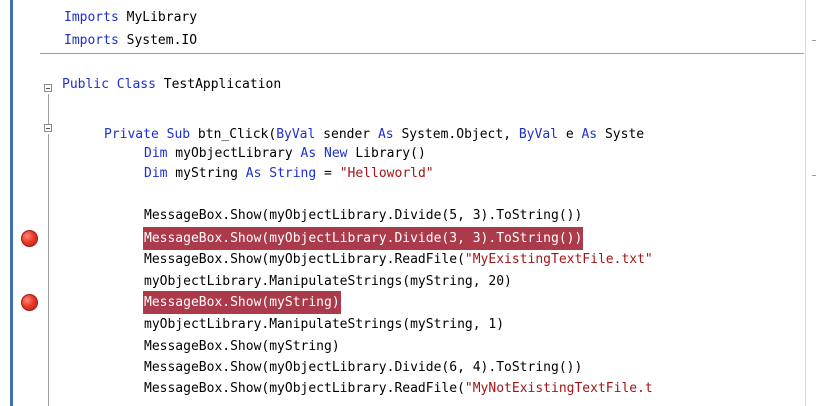 This screenshot has width=818, height=406. What do you see at coordinates (136, 84) in the screenshot?
I see `keyword: Class` at bounding box center [136, 84].